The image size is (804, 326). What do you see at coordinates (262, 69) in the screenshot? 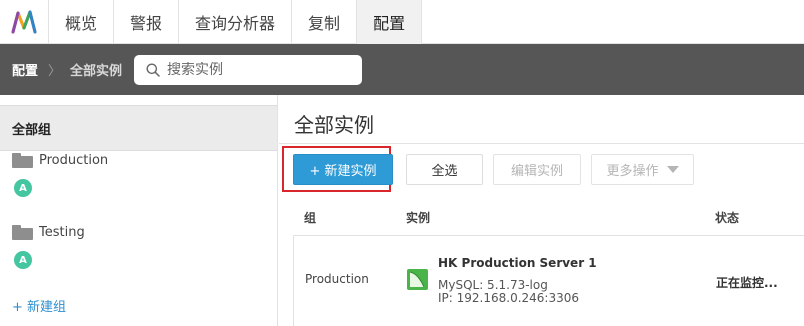
I see `search-input` at bounding box center [262, 69].